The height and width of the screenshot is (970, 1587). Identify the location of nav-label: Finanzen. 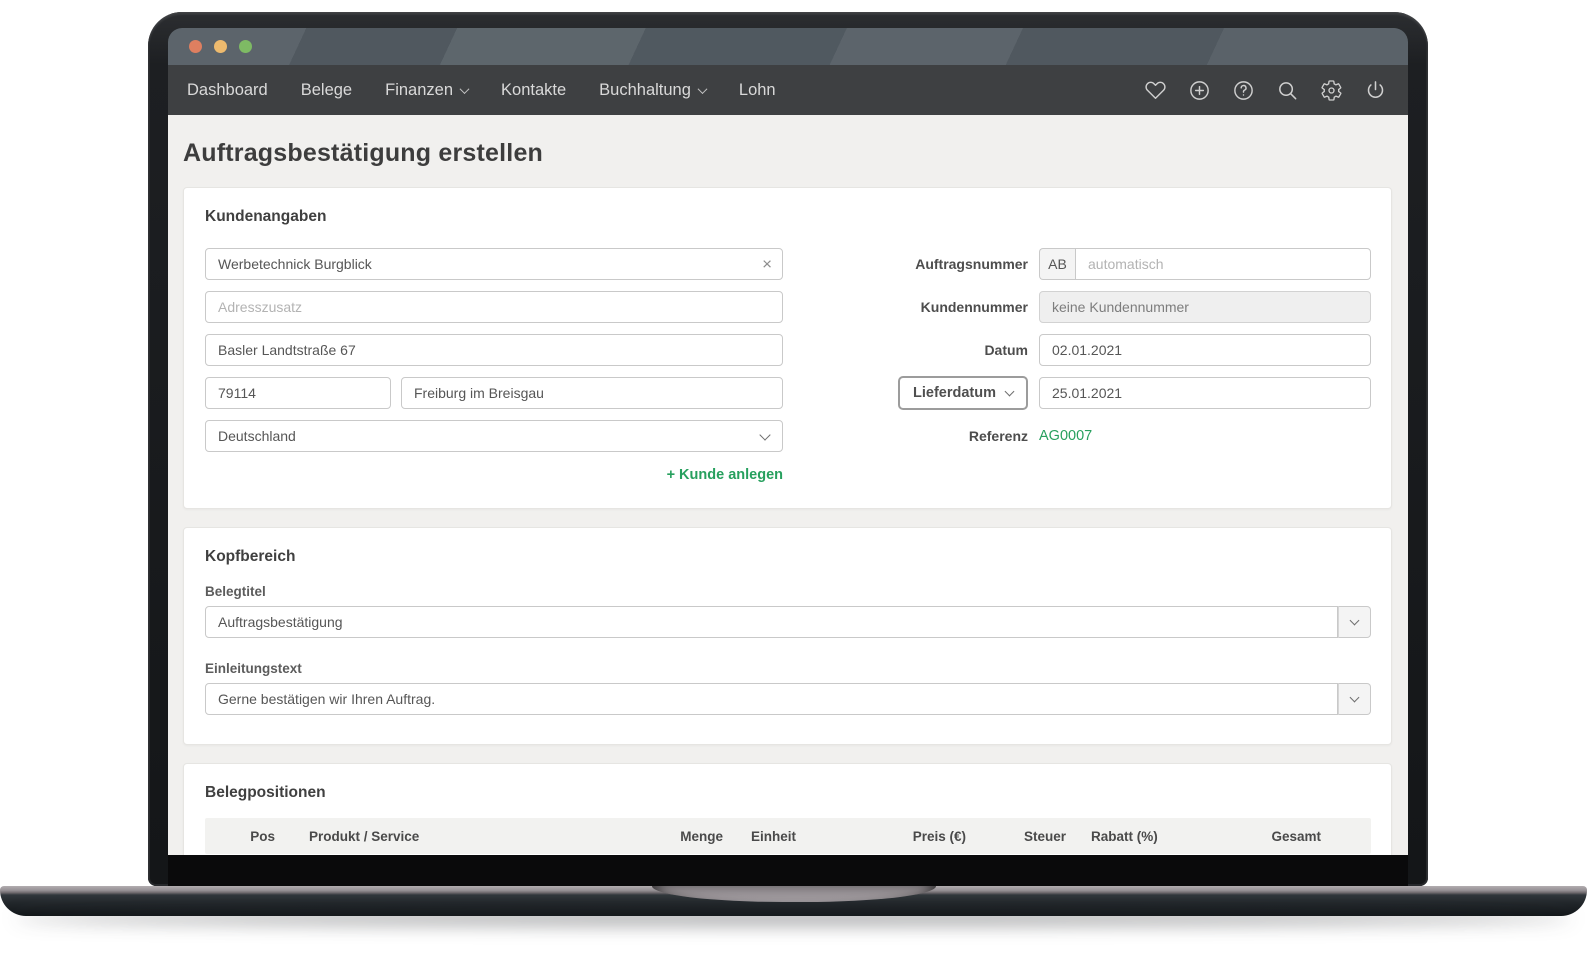
(419, 89).